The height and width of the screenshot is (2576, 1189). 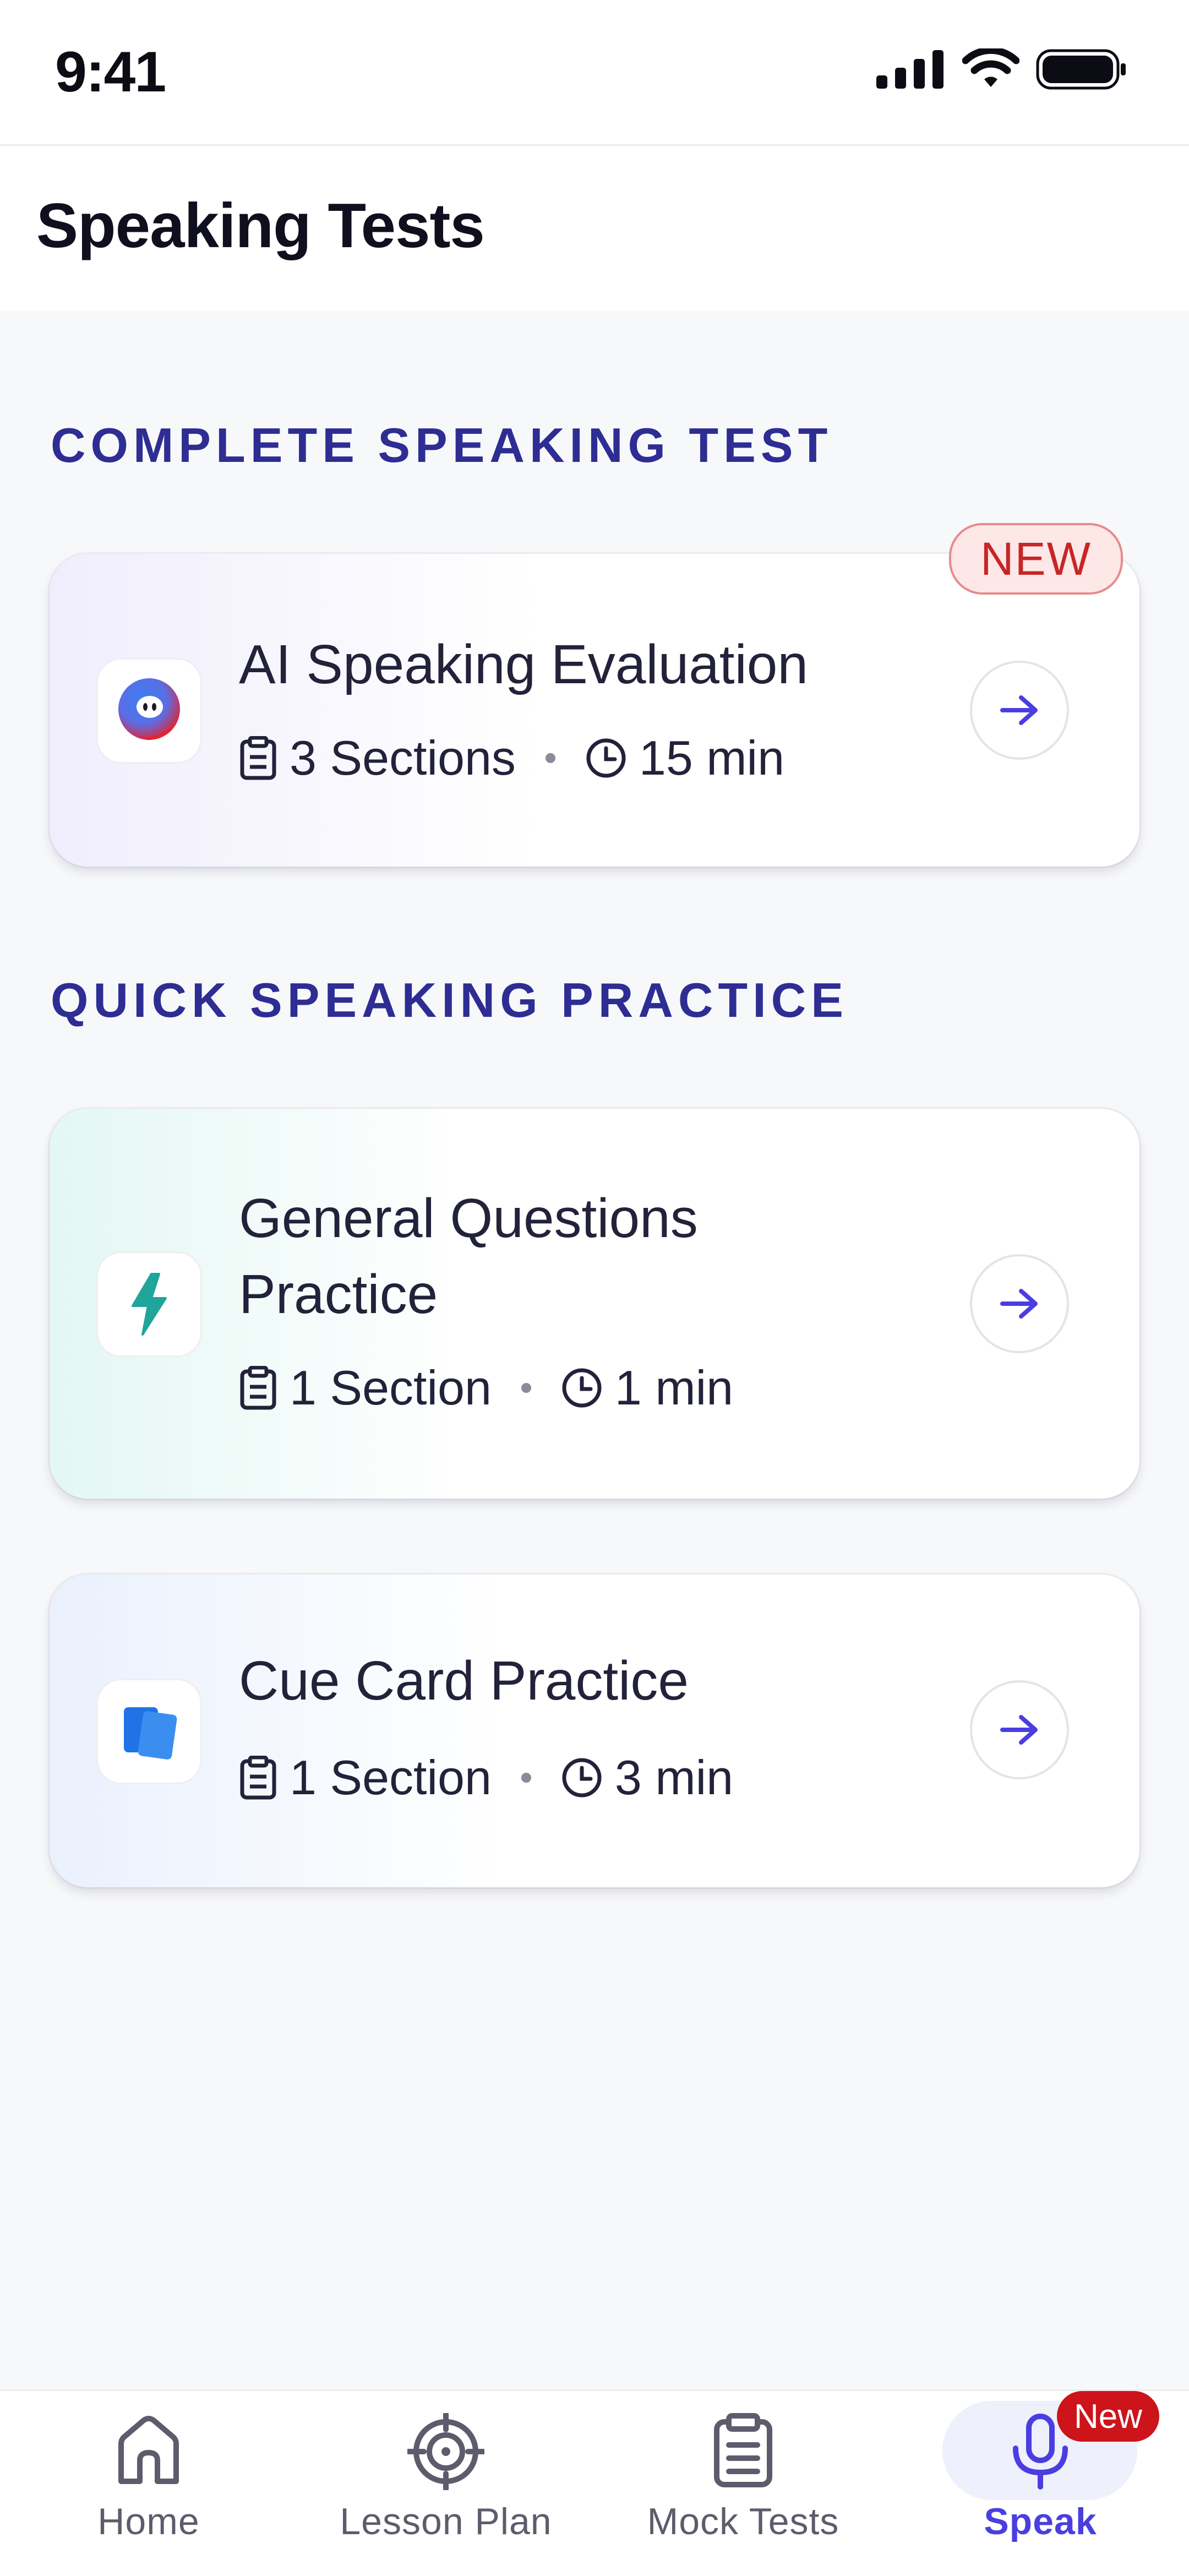 What do you see at coordinates (594, 73) in the screenshot?
I see `status-bar: 9:41` at bounding box center [594, 73].